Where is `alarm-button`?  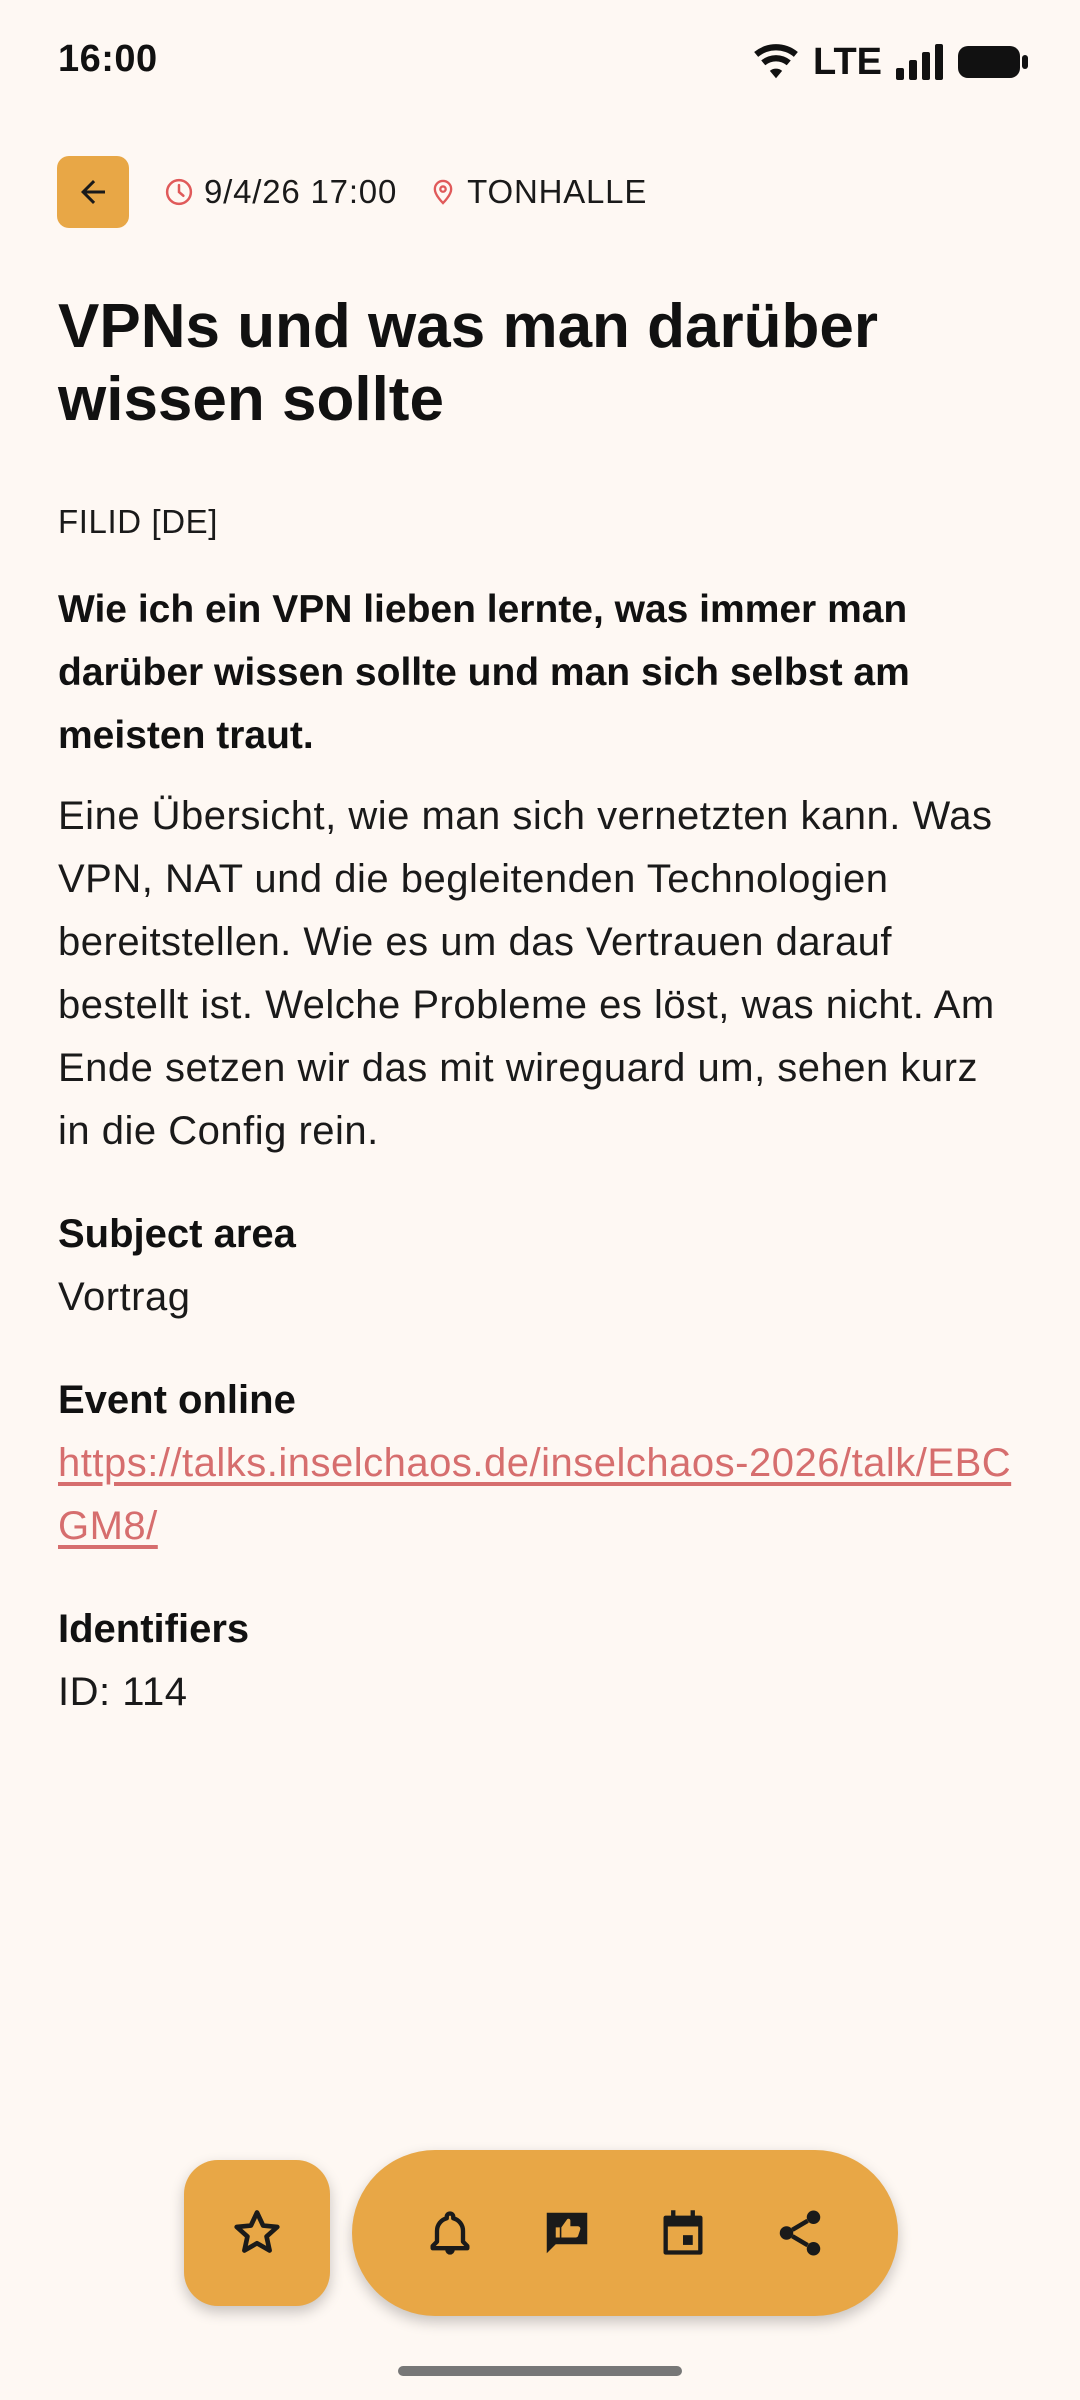
alarm-button is located at coordinates (450, 2233).